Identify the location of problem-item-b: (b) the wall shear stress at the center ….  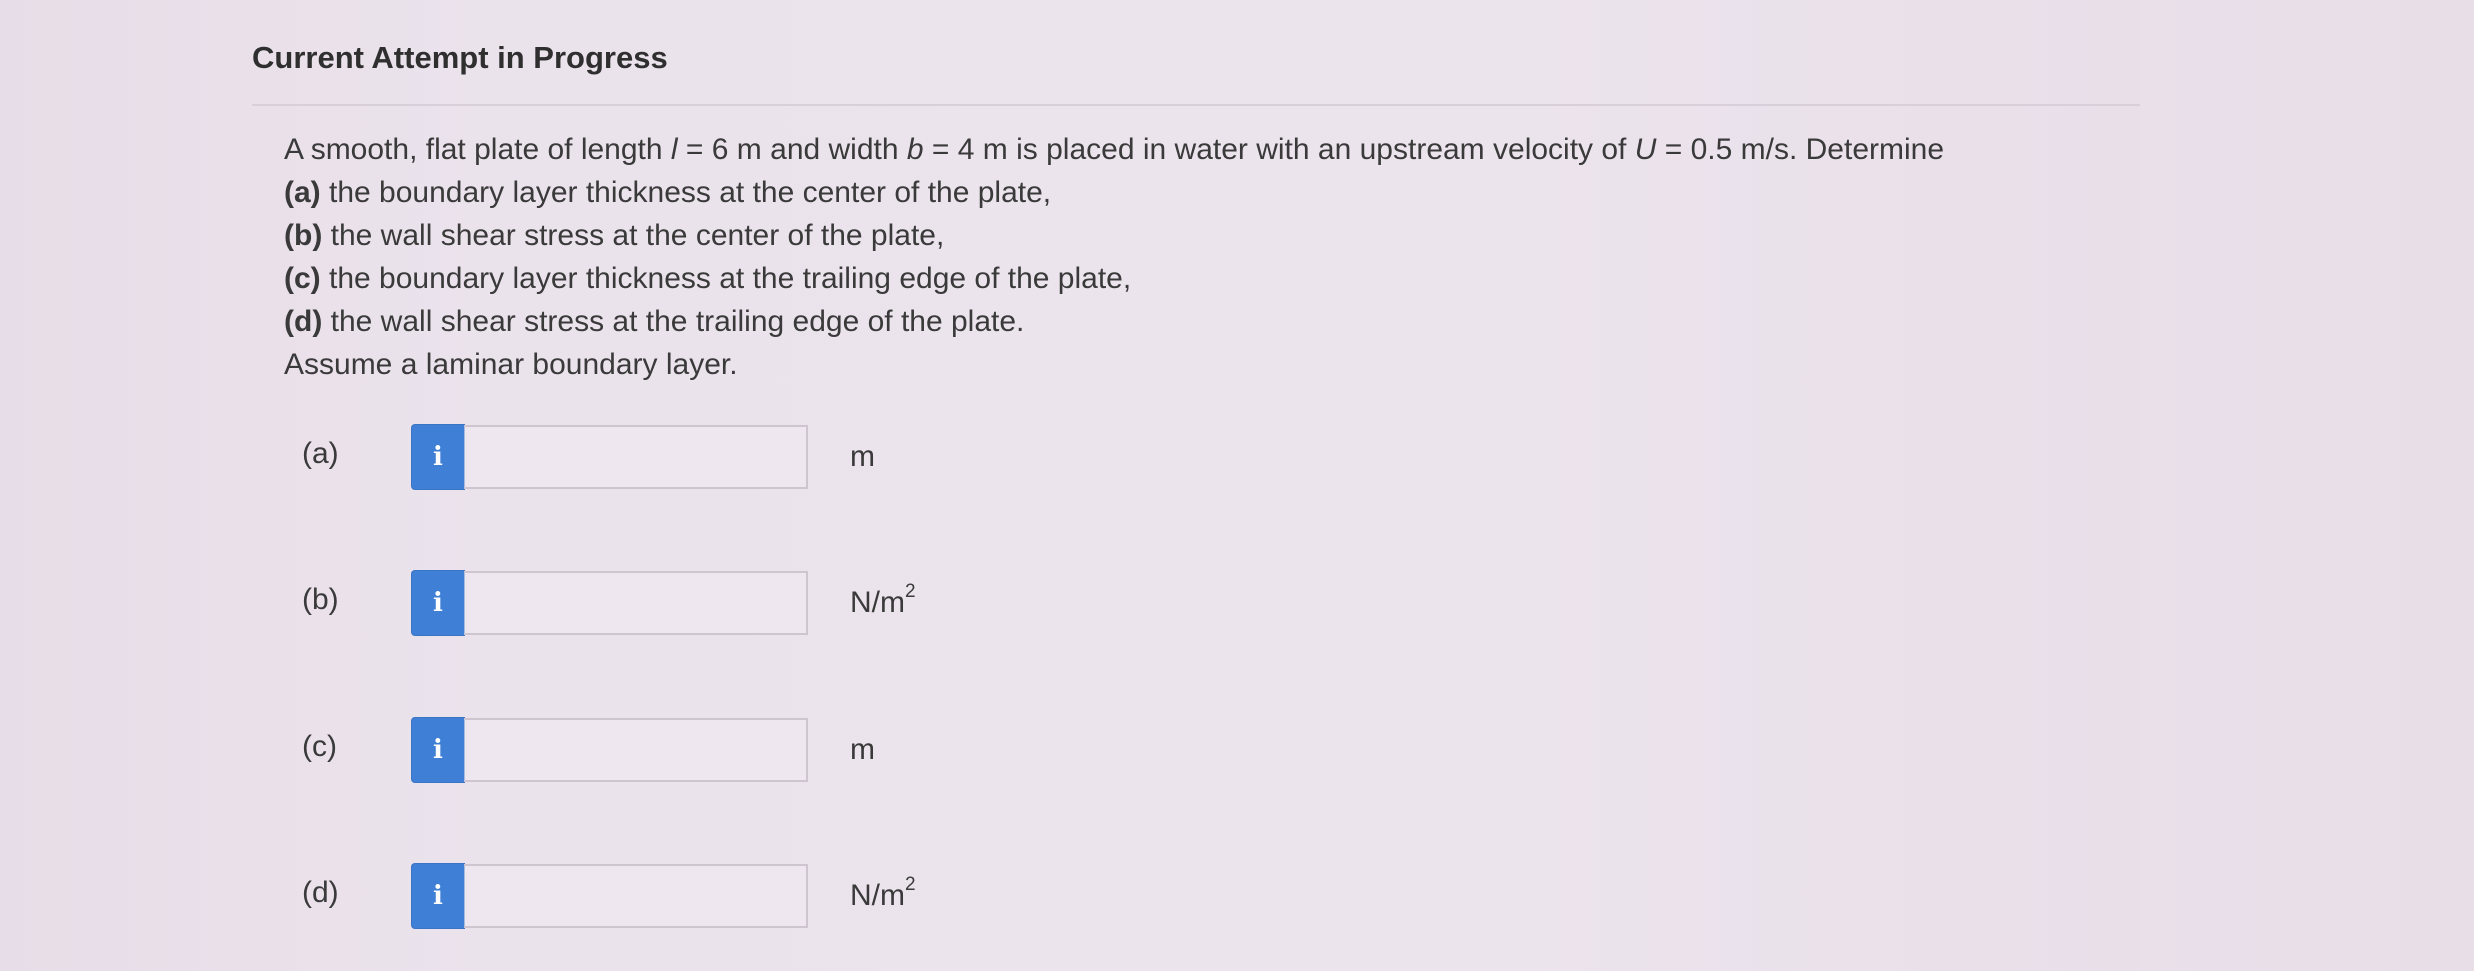
(1184, 235).